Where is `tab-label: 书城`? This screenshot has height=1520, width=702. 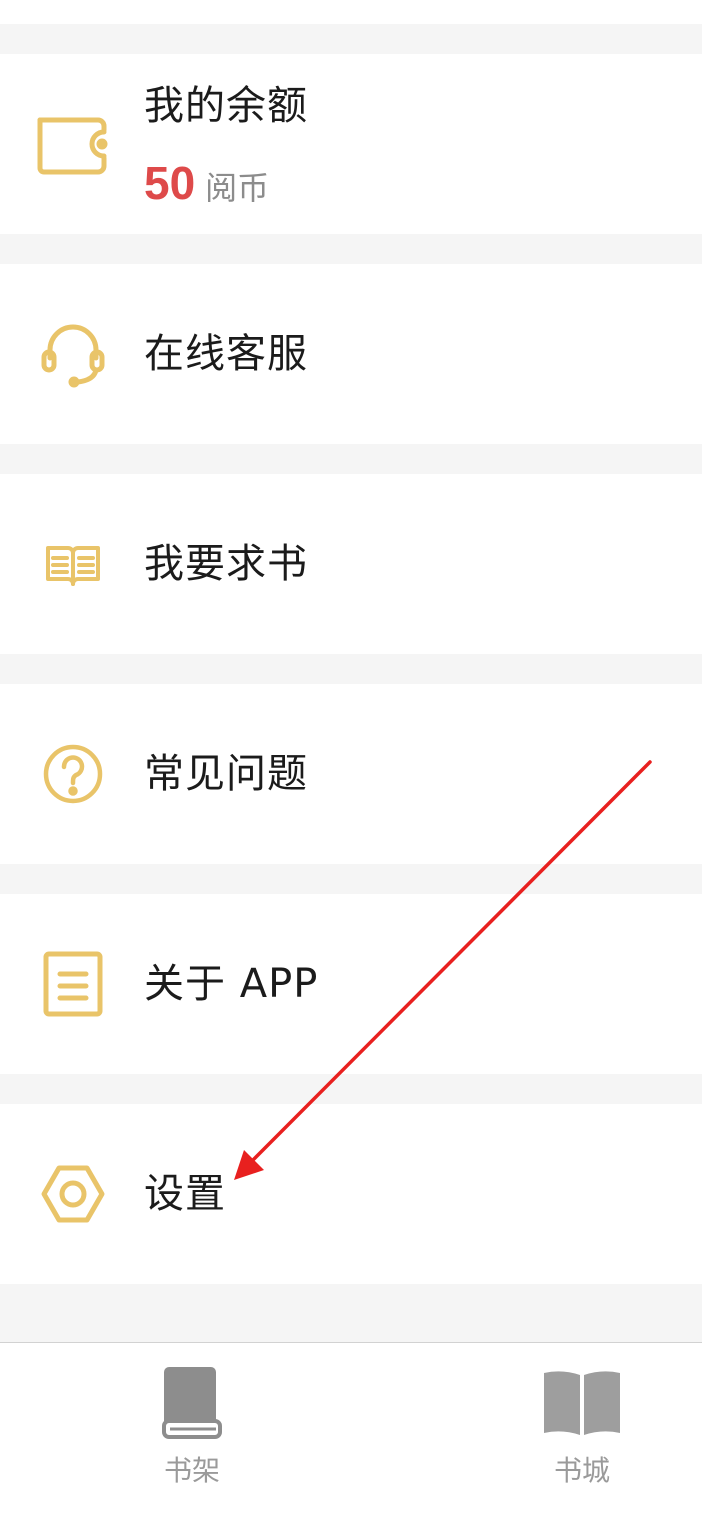
tab-label: 书城 is located at coordinates (581, 1470).